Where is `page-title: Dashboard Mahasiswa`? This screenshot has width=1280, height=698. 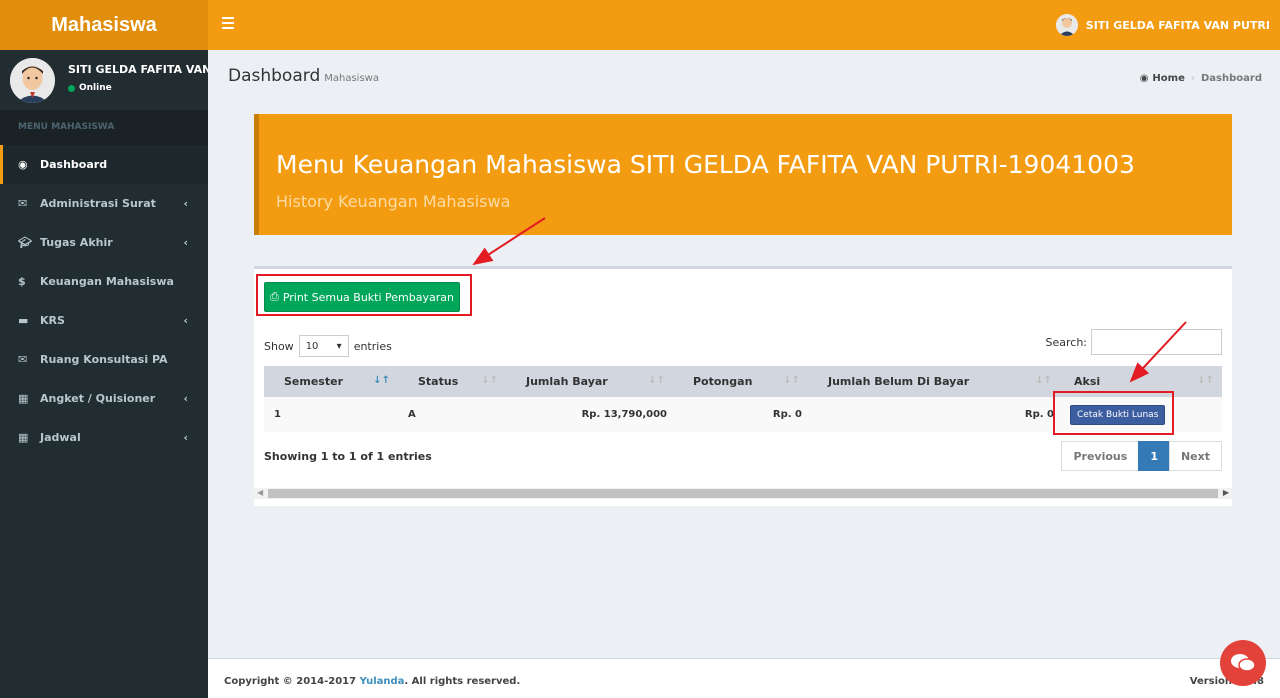 page-title: Dashboard Mahasiswa is located at coordinates (303, 76).